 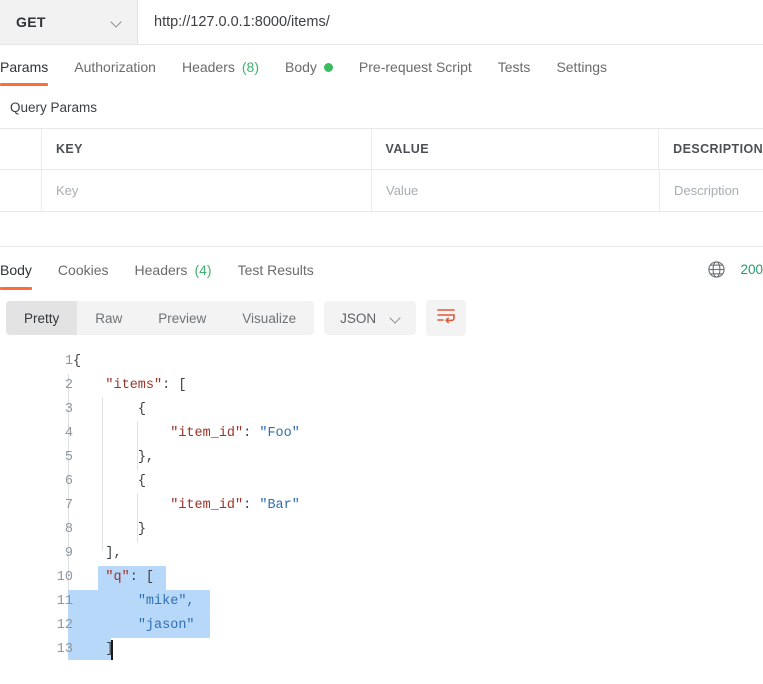 What do you see at coordinates (134, 602) in the screenshot?
I see `code-line-text: "mike",` at bounding box center [134, 602].